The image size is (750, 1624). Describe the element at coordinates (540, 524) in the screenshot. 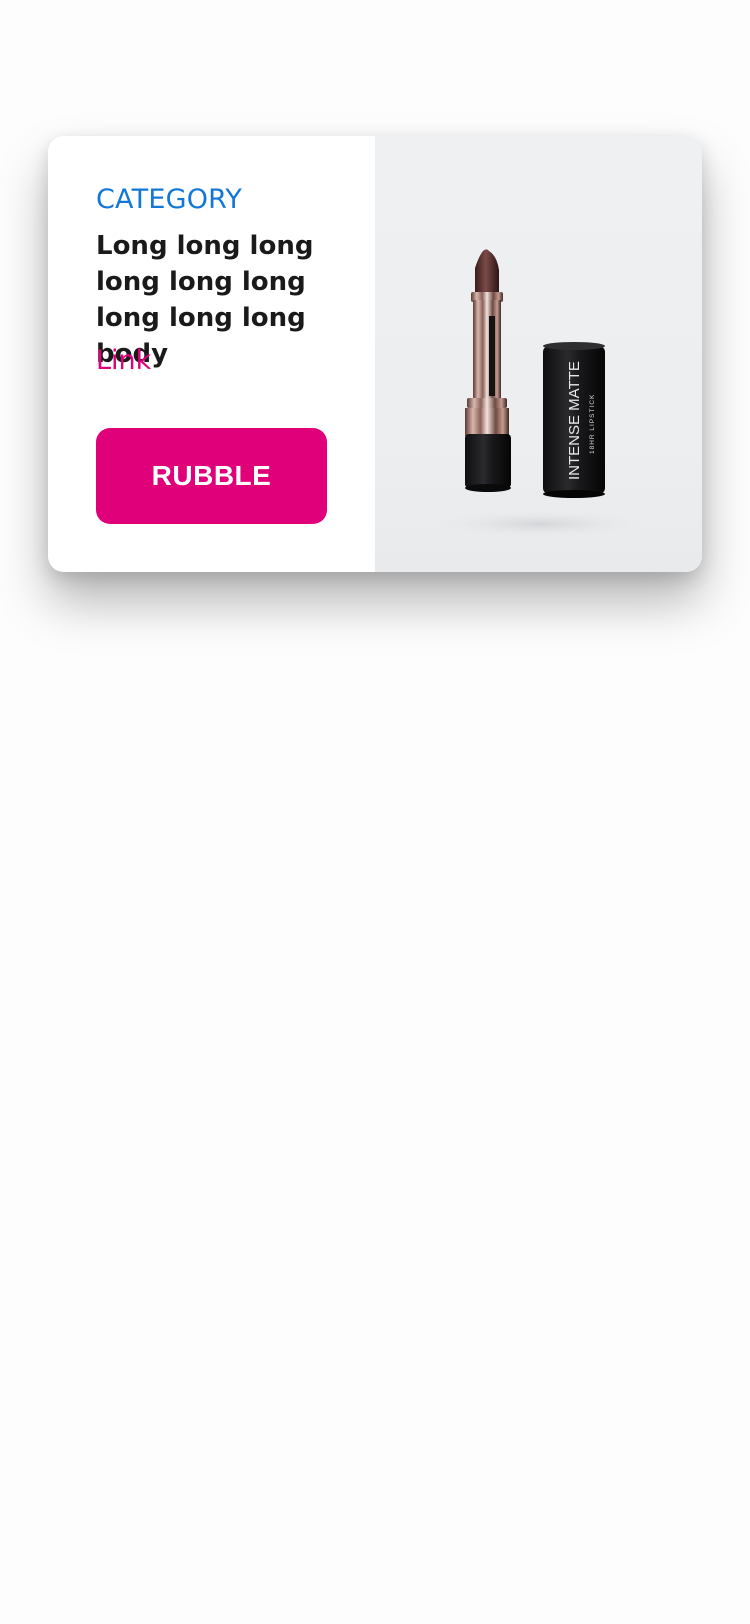

I see `floor-shadow` at that location.